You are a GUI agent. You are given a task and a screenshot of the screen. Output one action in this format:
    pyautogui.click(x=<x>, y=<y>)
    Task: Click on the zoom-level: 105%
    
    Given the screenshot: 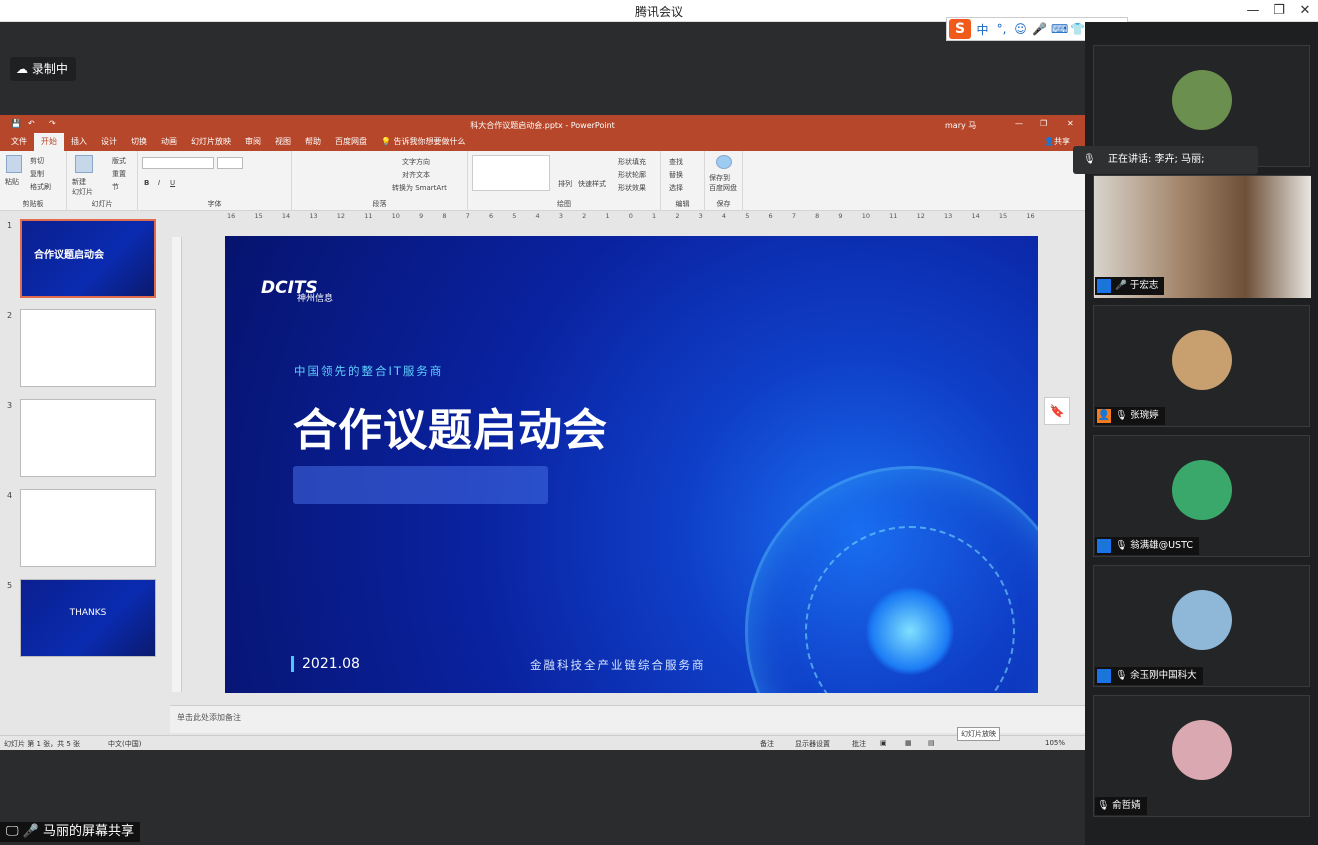 What is the action you would take?
    pyautogui.click(x=1055, y=743)
    